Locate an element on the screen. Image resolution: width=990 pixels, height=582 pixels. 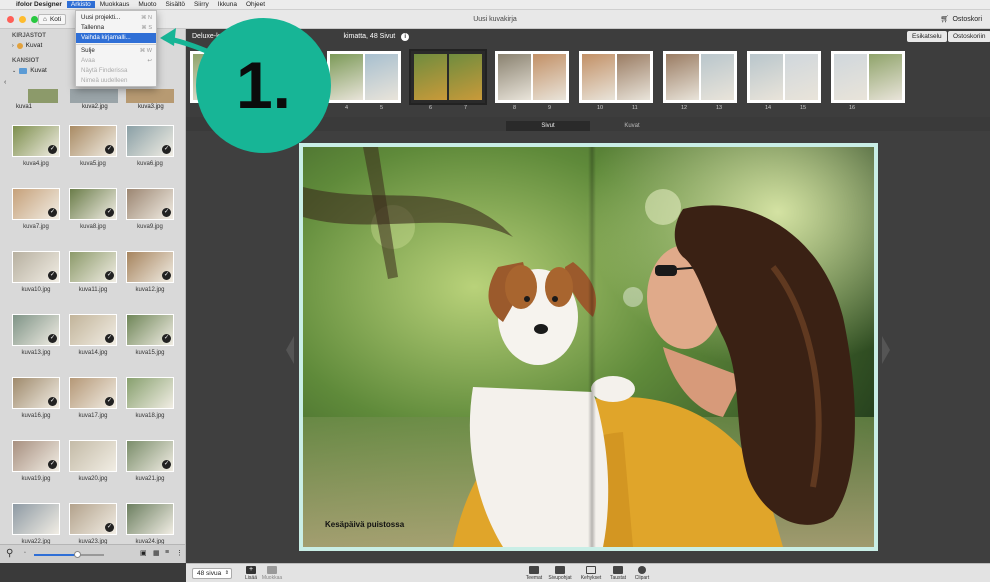
step-badge: 1. is located at coordinates (263, 85).